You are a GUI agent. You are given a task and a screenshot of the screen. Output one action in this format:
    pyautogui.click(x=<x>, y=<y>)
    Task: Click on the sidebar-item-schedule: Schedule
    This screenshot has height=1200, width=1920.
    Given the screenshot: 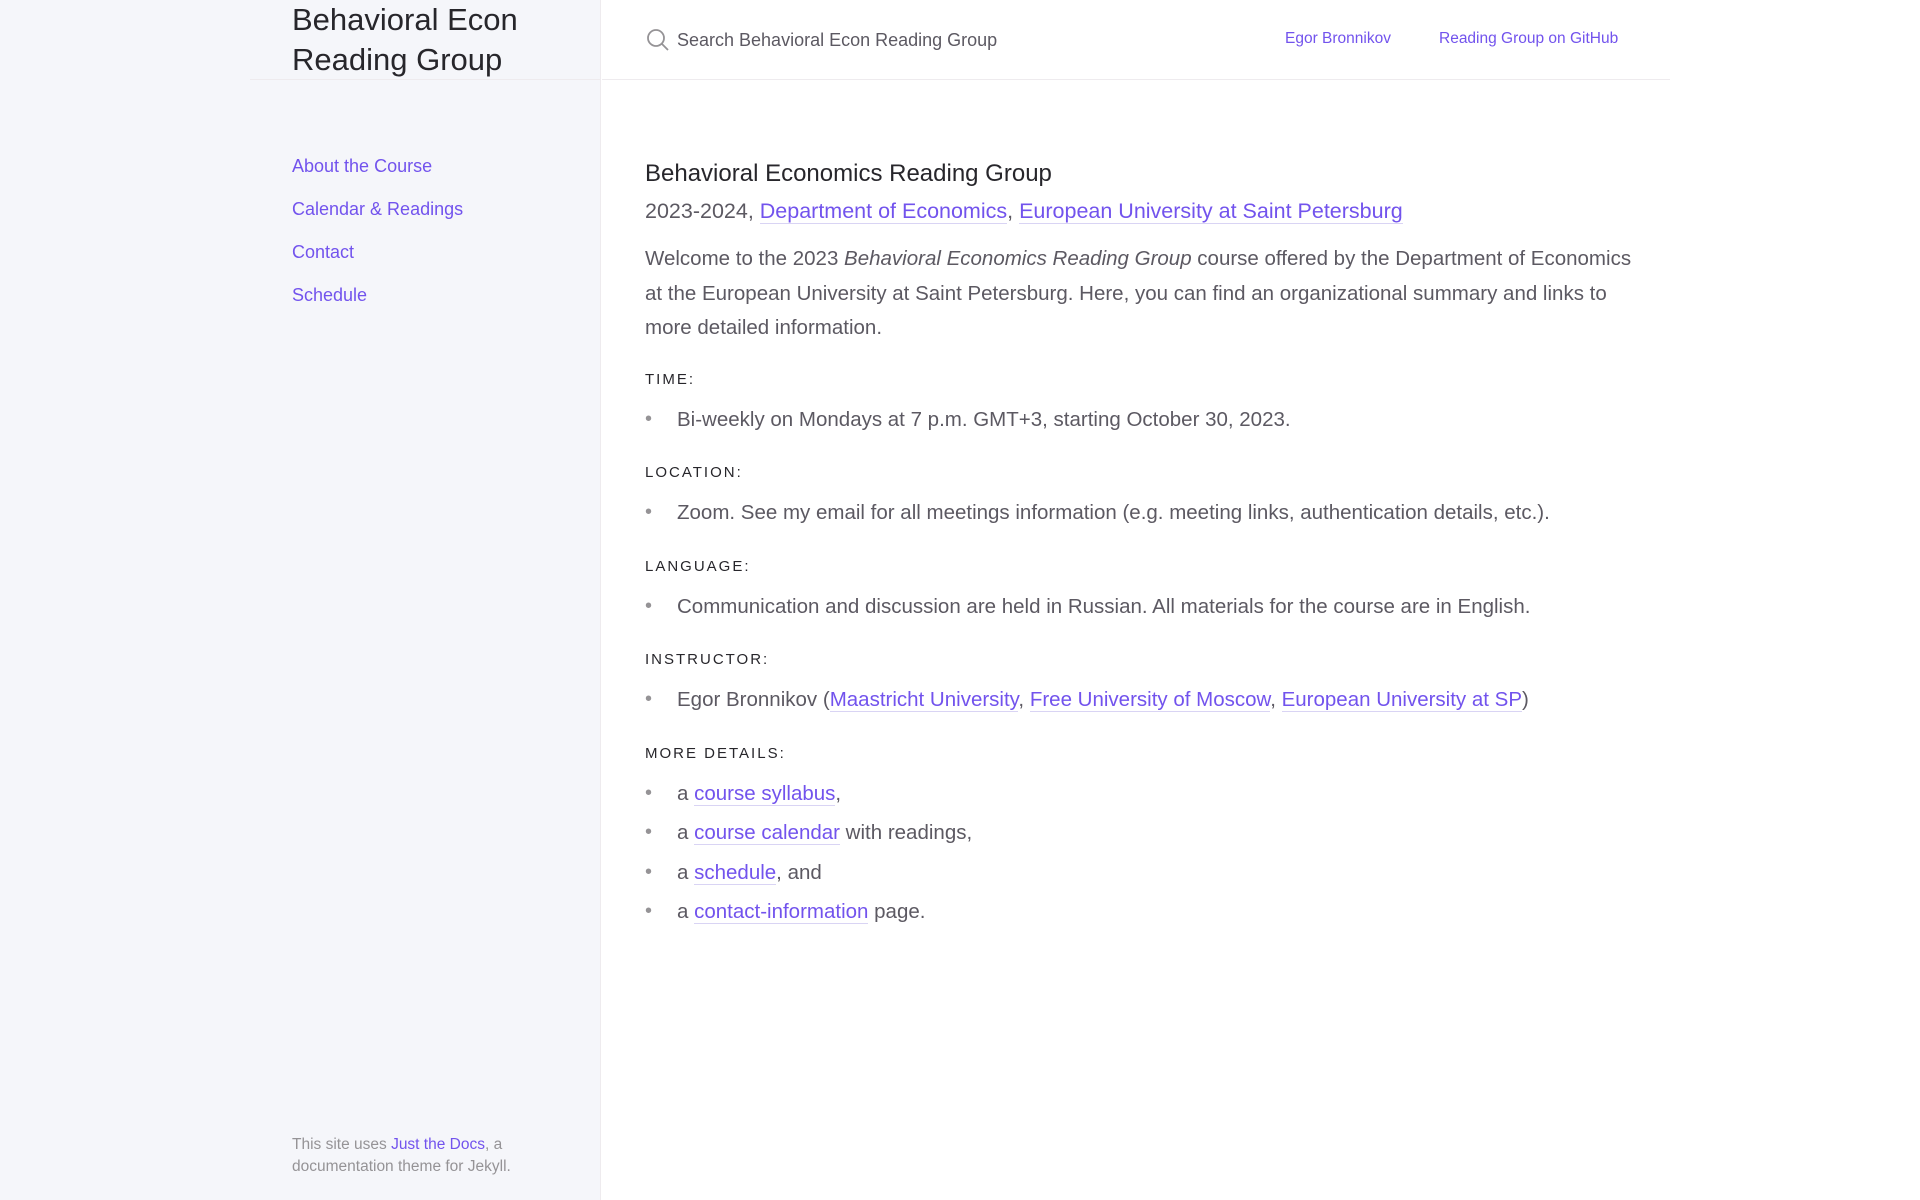 What is the action you would take?
    pyautogui.click(x=377, y=295)
    